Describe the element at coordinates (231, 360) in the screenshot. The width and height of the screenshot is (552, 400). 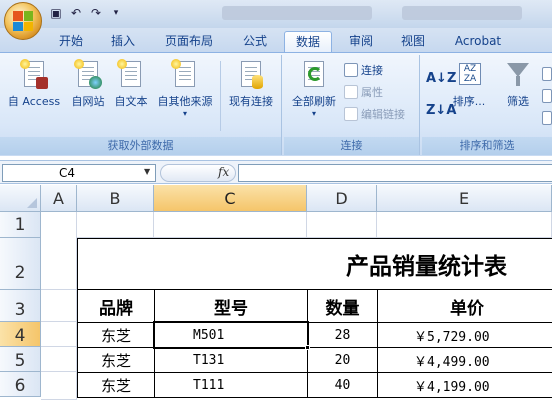
I see `table-row: T131` at that location.